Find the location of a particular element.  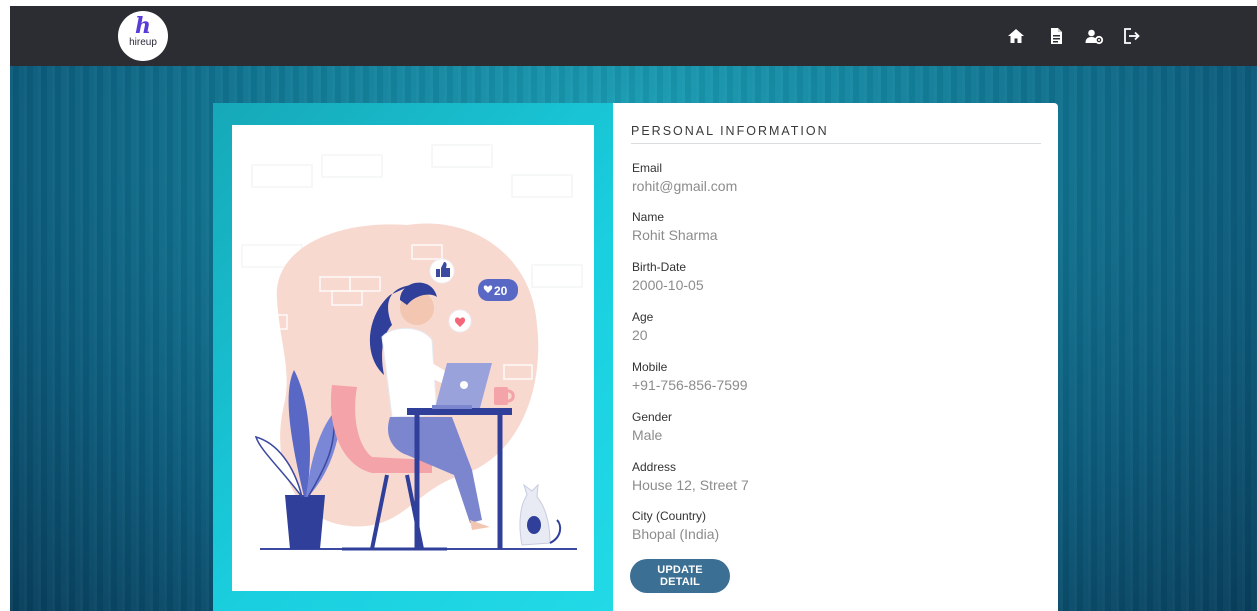

birth-date-value: 2000-10-05 is located at coordinates (668, 285).